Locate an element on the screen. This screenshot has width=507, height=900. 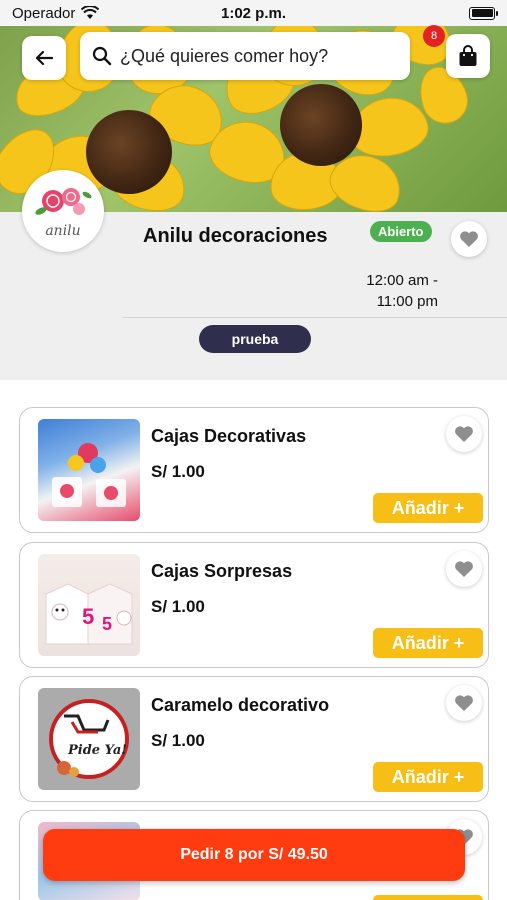
cart-count-badge: 8 is located at coordinates (434, 36).